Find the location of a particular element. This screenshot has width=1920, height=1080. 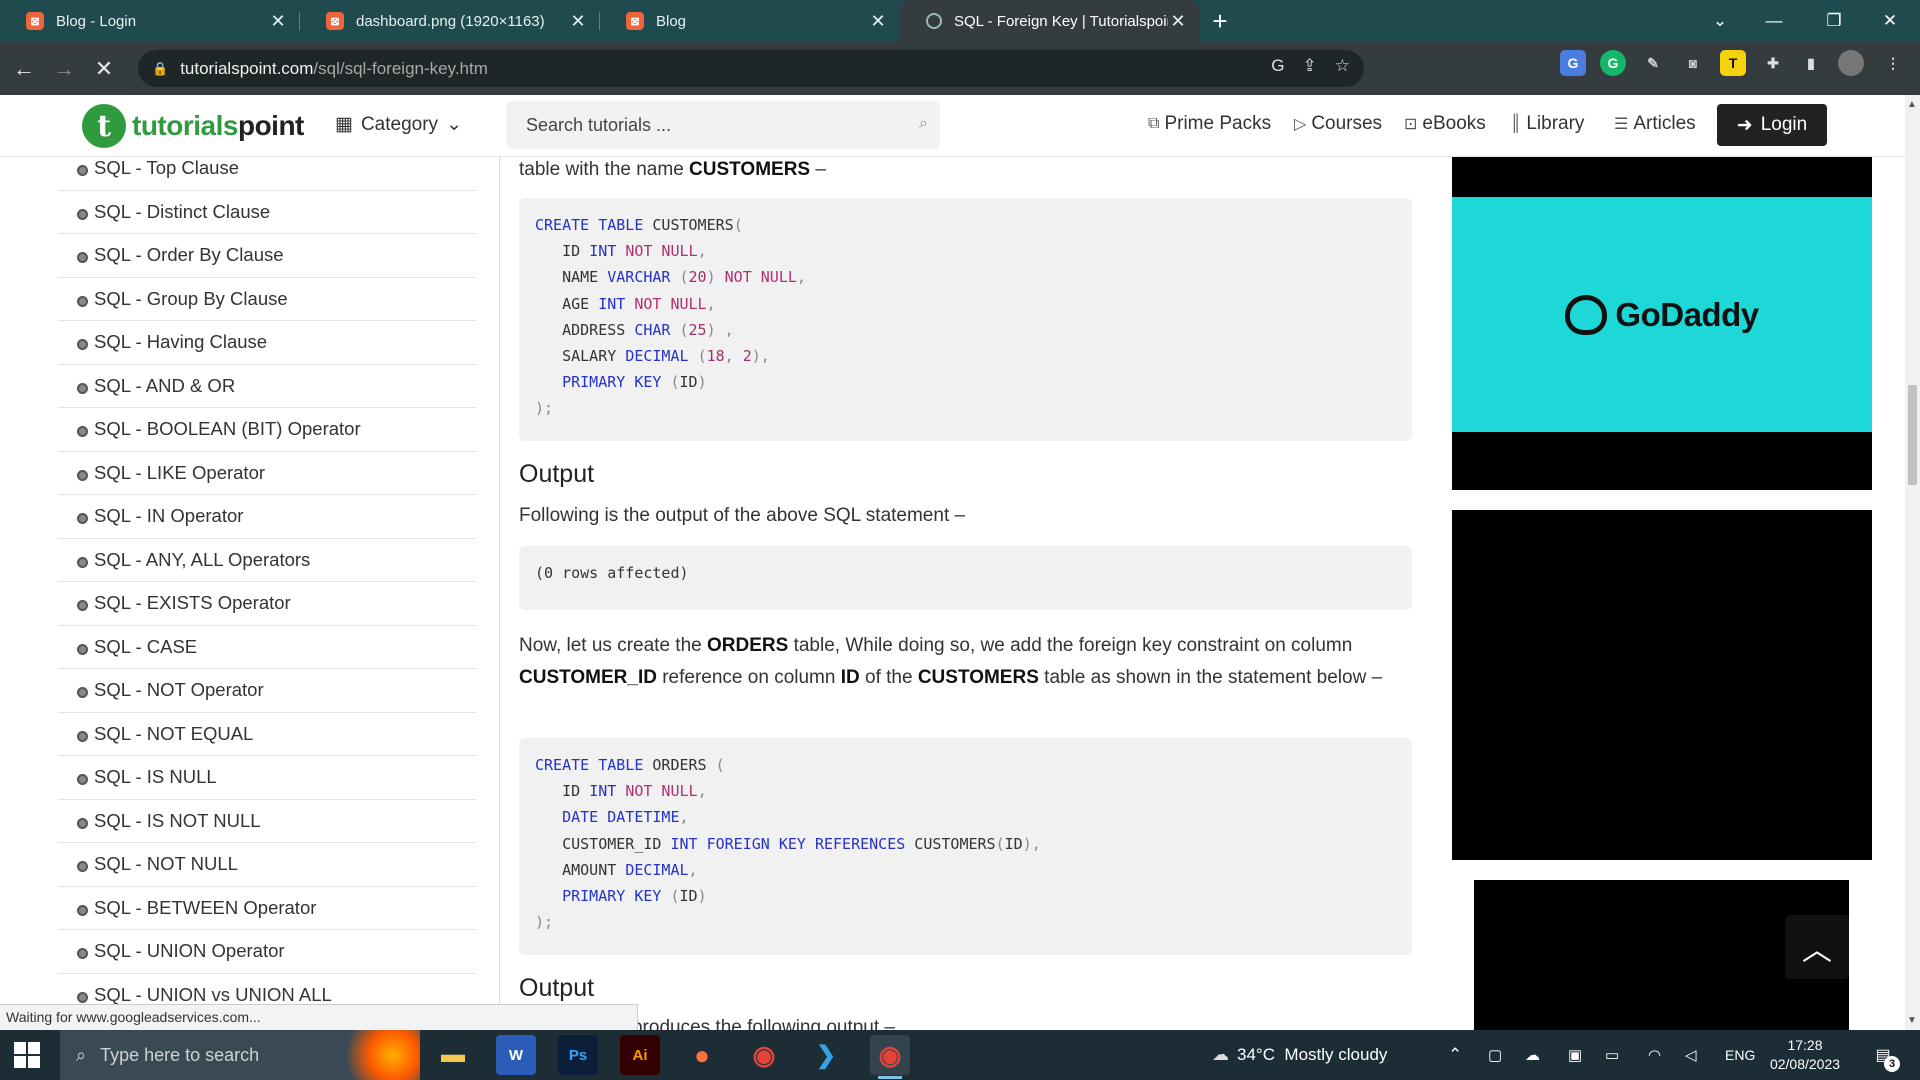

share-icon: ⇪ is located at coordinates (1310, 66).